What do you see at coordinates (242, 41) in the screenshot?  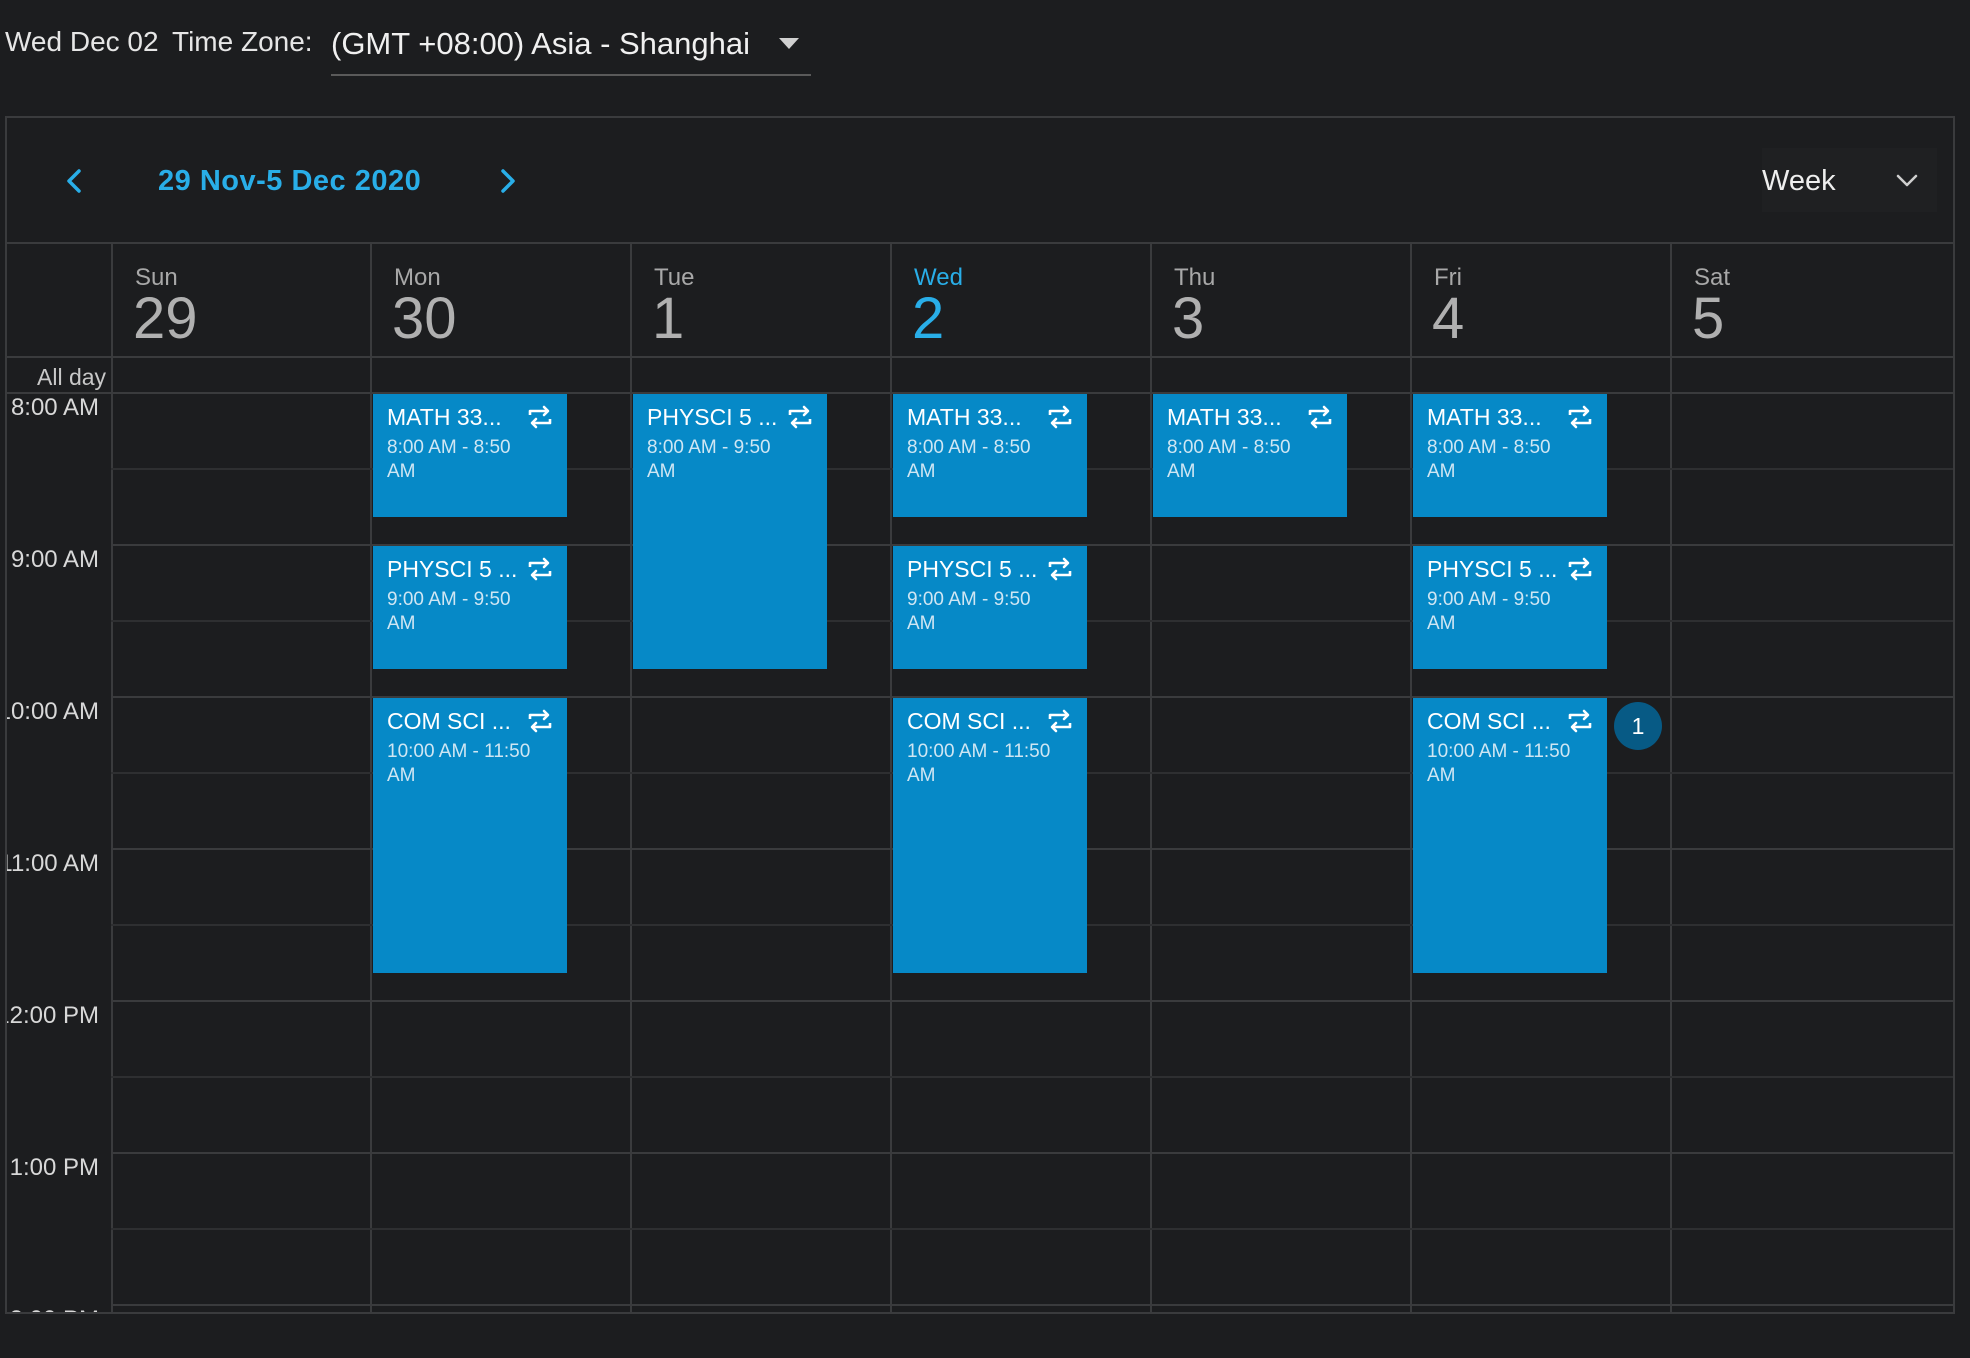 I see `timezone-label: Time Zone:` at bounding box center [242, 41].